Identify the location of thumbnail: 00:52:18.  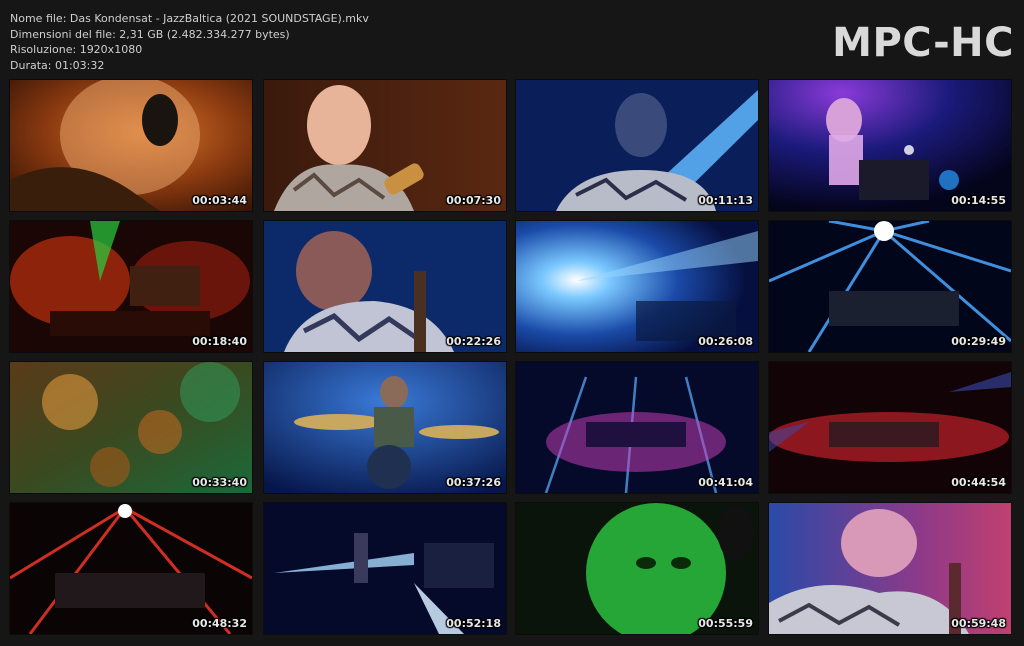
(385, 568).